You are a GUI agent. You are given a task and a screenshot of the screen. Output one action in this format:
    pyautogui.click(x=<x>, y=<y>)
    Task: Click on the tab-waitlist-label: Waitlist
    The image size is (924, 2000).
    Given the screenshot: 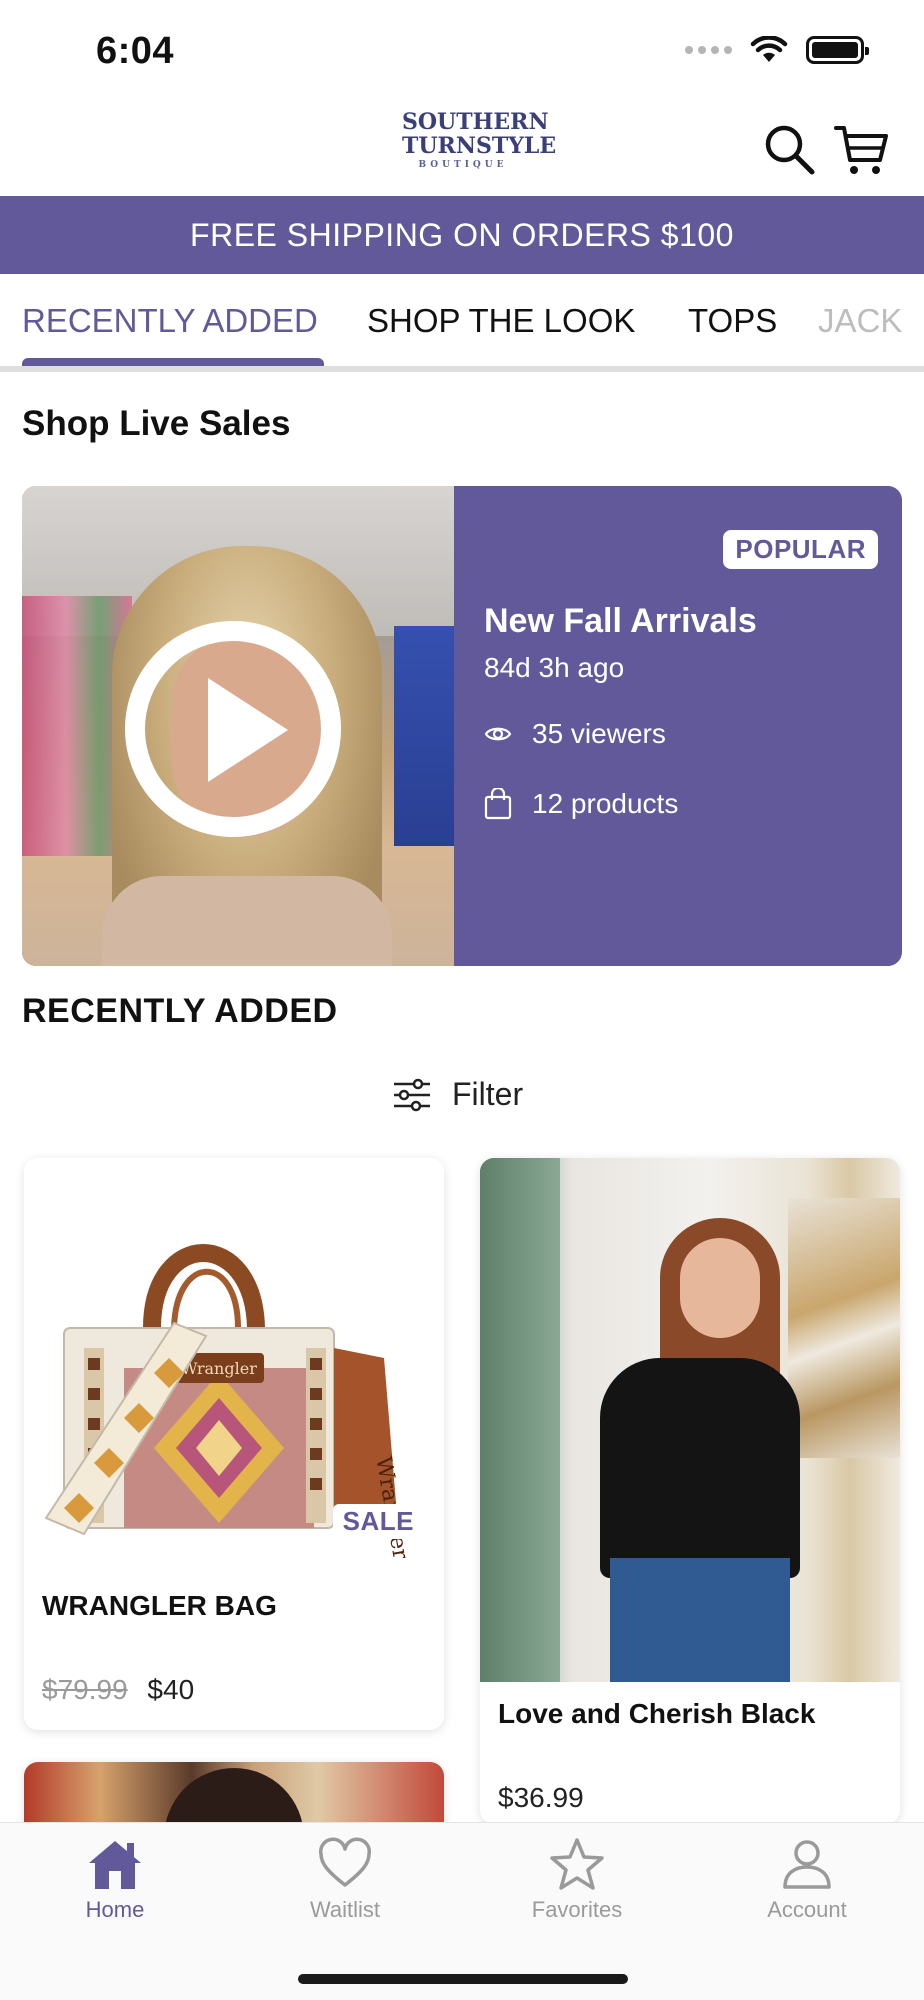 What is the action you would take?
    pyautogui.click(x=345, y=1909)
    